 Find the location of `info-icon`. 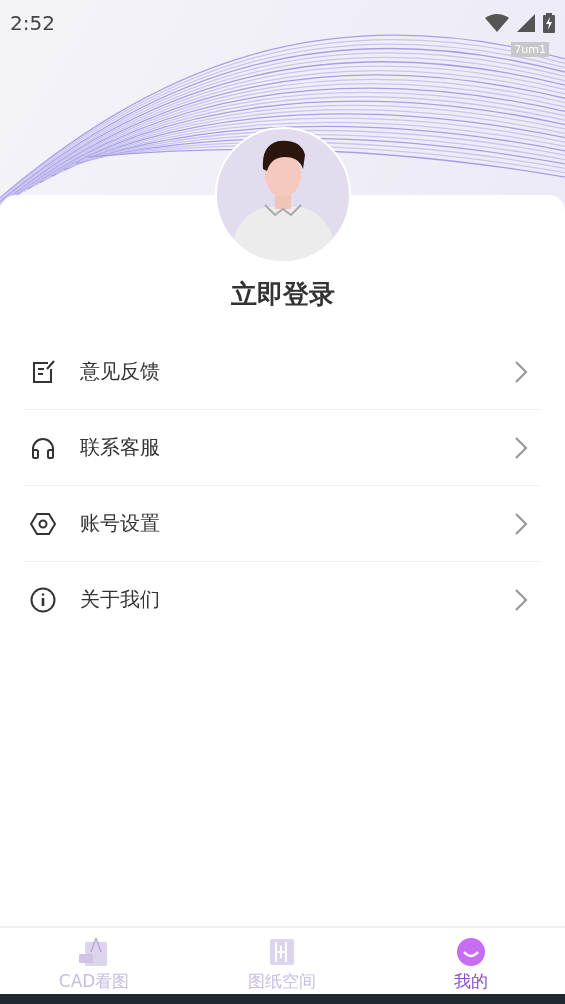

info-icon is located at coordinates (43, 599).